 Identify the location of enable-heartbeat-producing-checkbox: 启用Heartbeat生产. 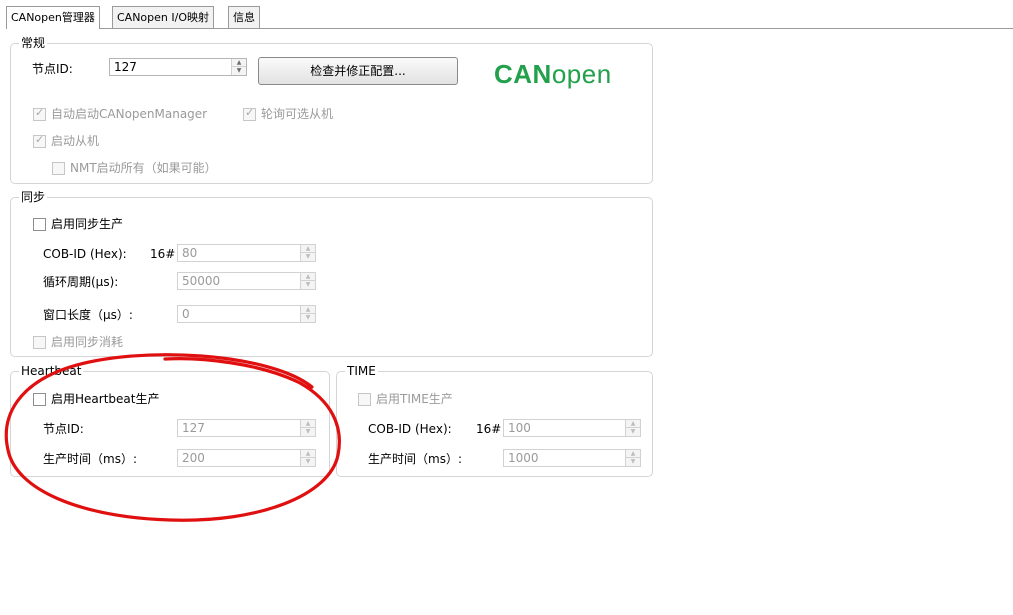
(96, 399).